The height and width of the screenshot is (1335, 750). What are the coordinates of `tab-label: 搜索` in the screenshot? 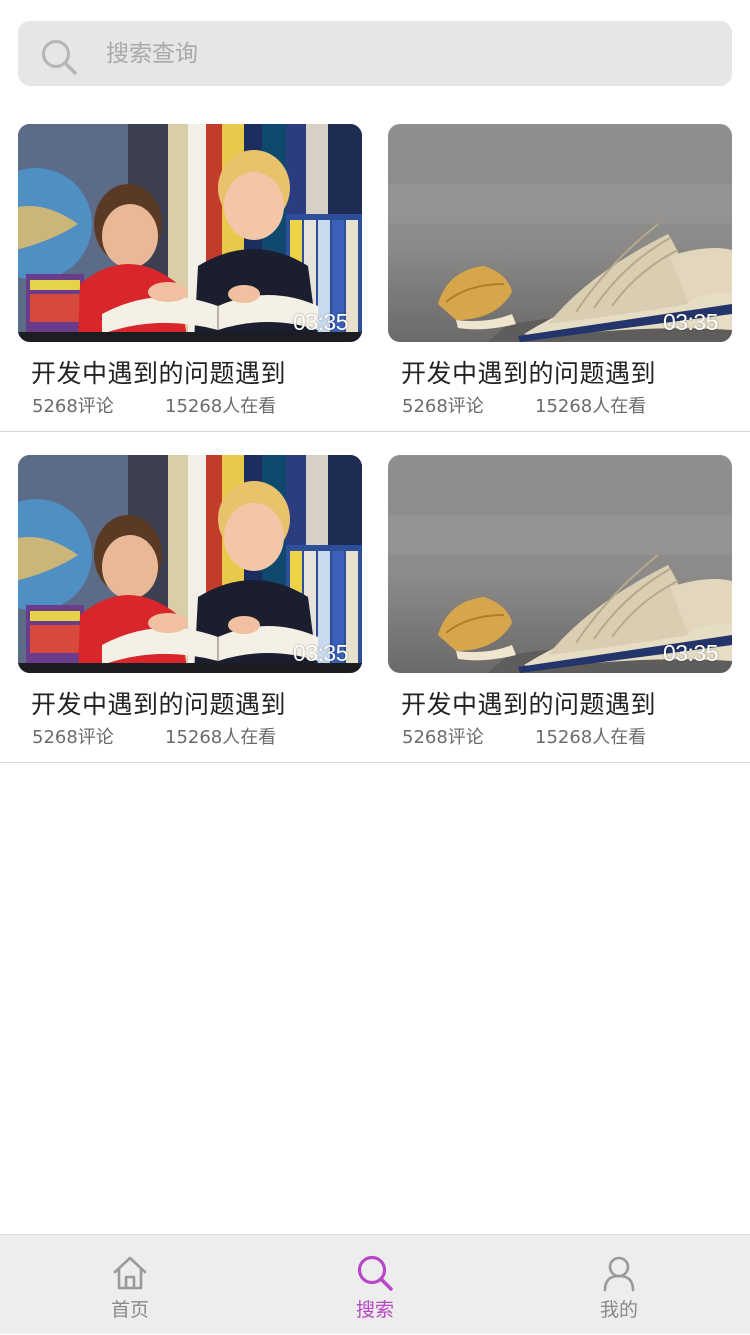 It's located at (374, 1310).